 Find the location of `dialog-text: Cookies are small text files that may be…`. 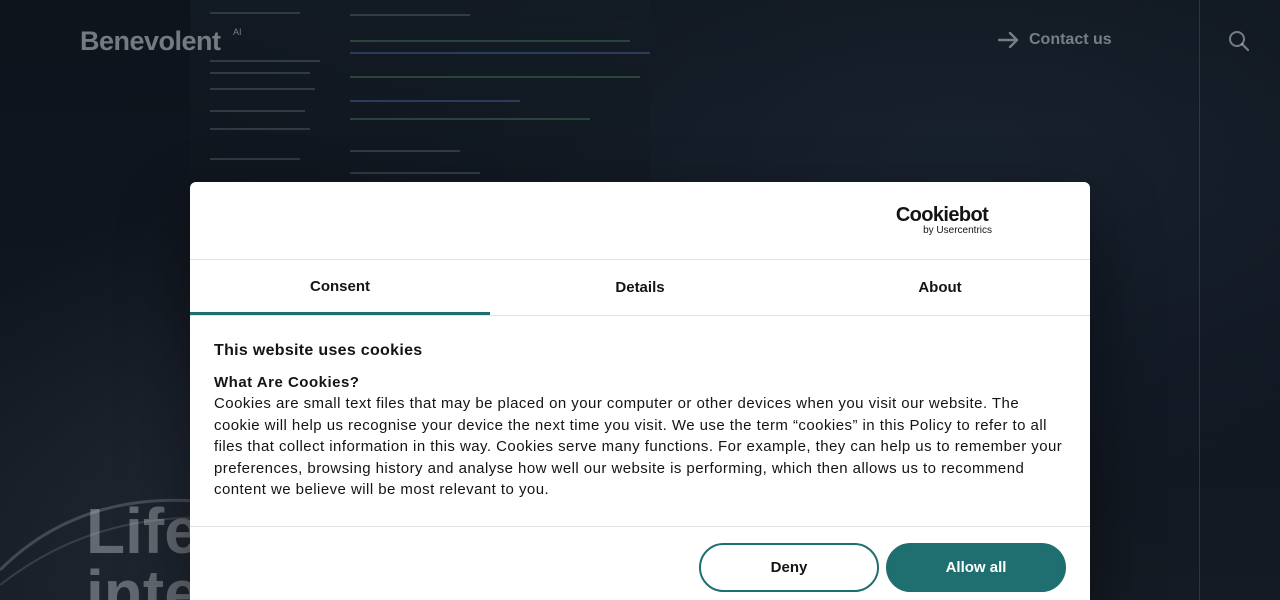

dialog-text: Cookies are small text files that may be… is located at coordinates (638, 446).